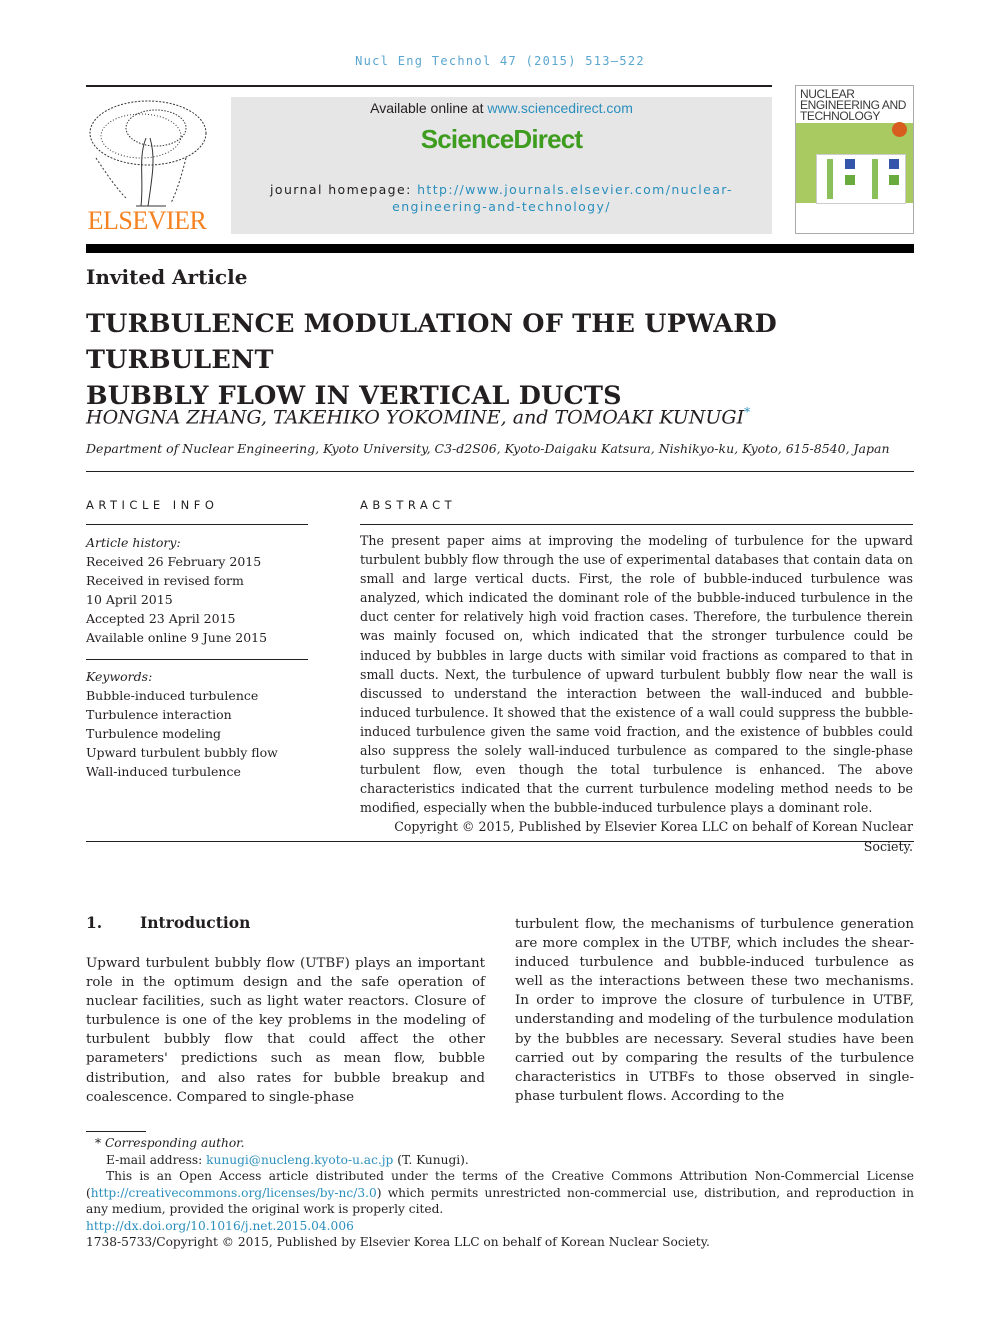 Image resolution: width=992 pixels, height=1323 pixels. What do you see at coordinates (501, 206) in the screenshot?
I see `homepage-link-cont: engineering-and-technology/` at bounding box center [501, 206].